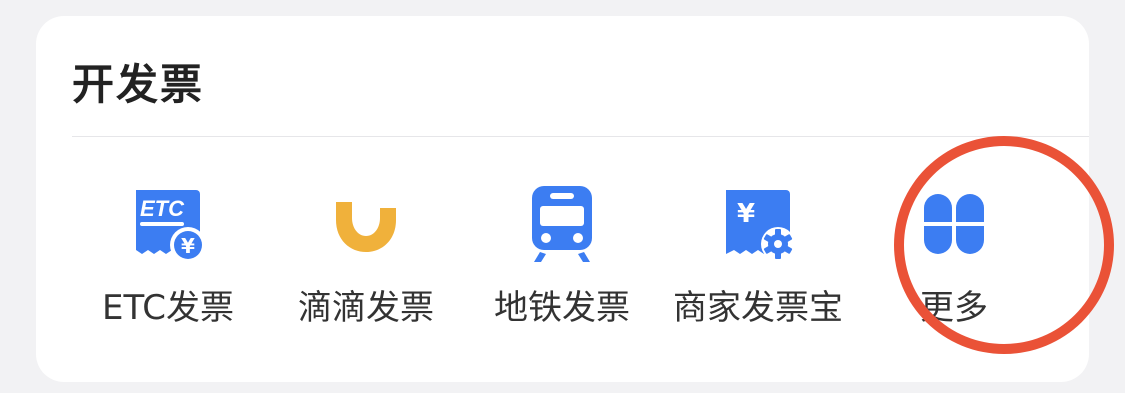  Describe the element at coordinates (562, 224) in the screenshot. I see `subway-train-icon` at that location.